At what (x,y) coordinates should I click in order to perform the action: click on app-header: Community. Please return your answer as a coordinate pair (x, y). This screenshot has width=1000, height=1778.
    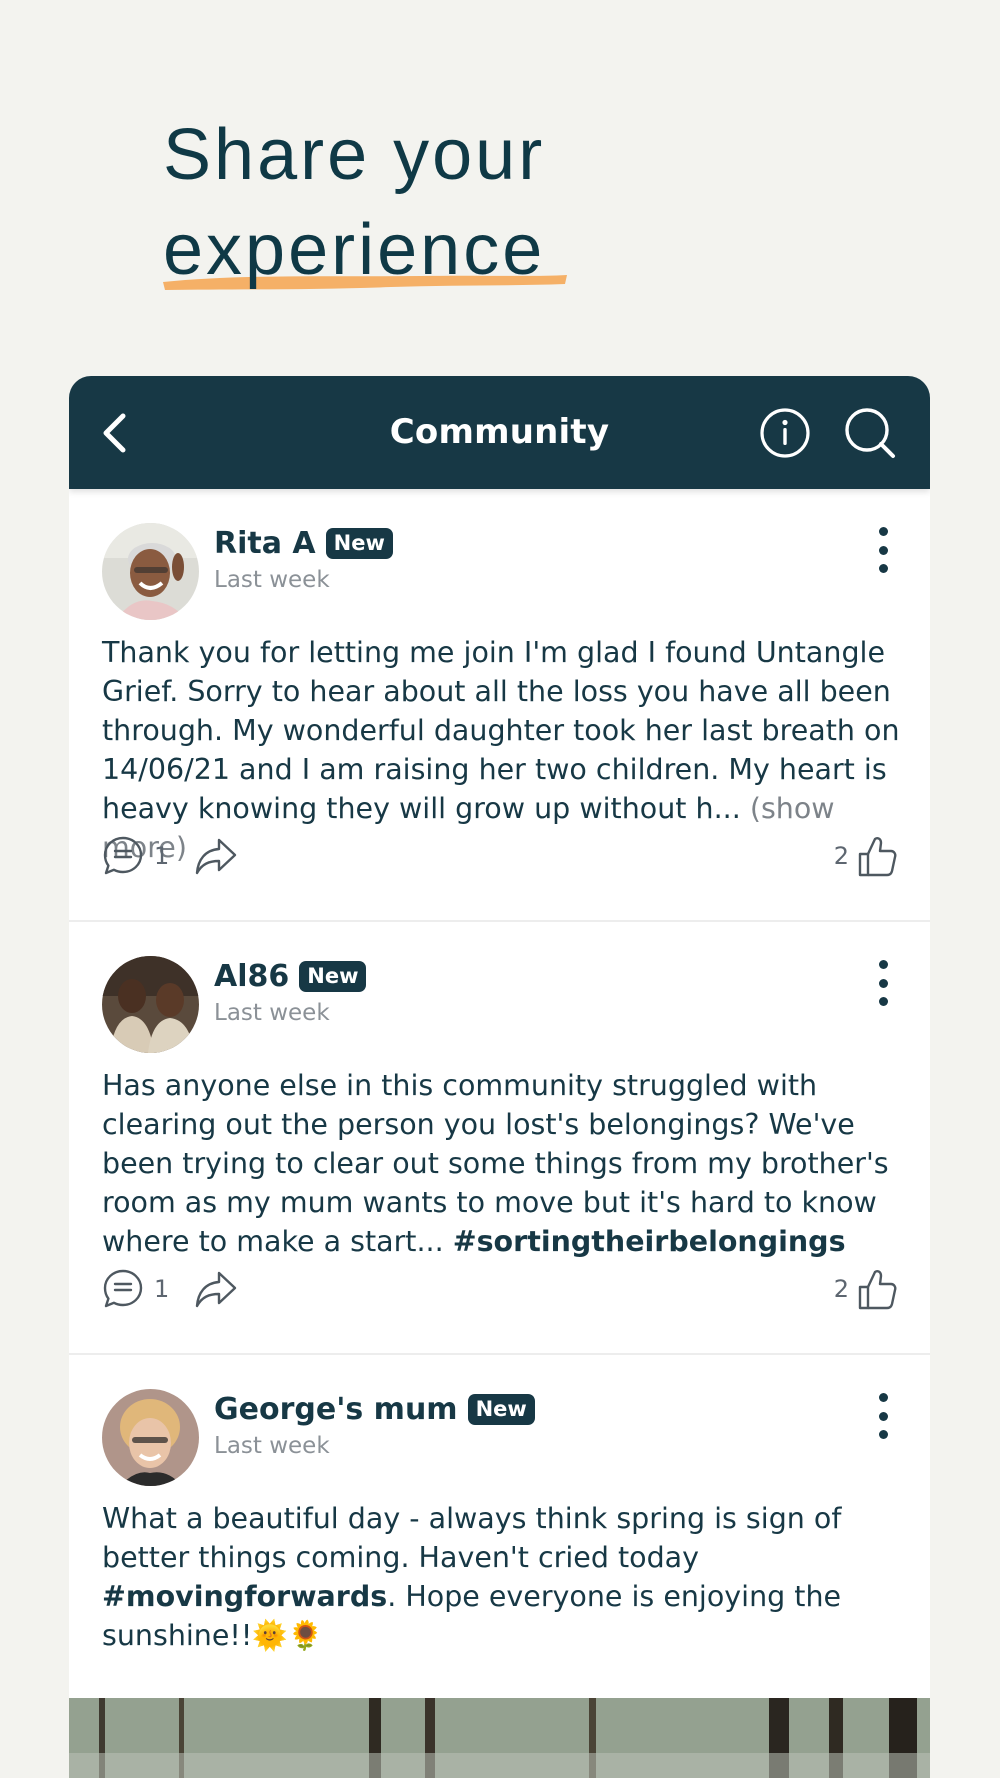
    Looking at the image, I should click on (499, 432).